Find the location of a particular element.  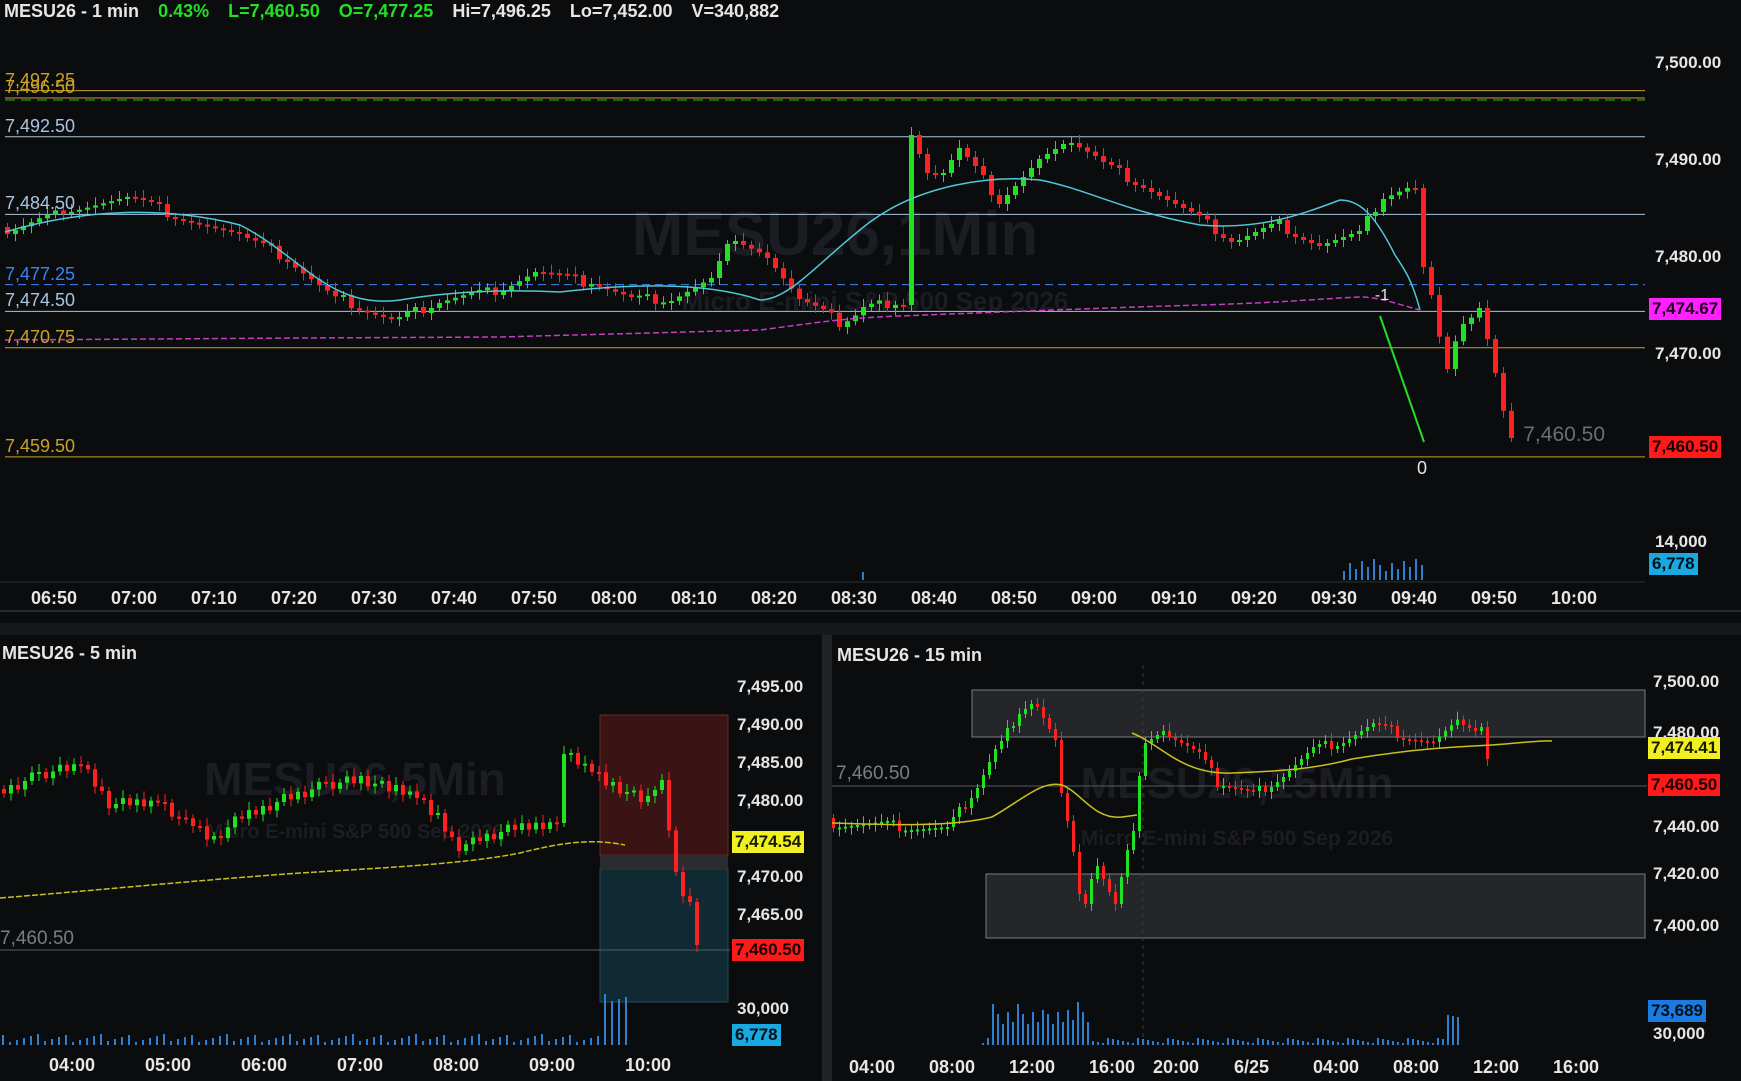

time-tick: 10:00 is located at coordinates (648, 1065).